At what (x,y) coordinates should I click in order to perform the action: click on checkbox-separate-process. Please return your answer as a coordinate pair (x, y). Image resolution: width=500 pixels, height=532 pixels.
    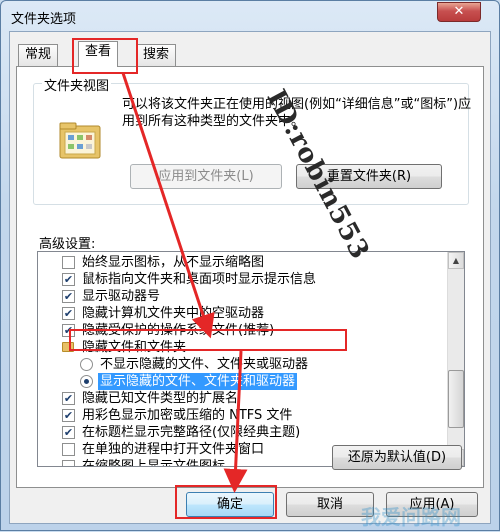
    Looking at the image, I should click on (68, 449).